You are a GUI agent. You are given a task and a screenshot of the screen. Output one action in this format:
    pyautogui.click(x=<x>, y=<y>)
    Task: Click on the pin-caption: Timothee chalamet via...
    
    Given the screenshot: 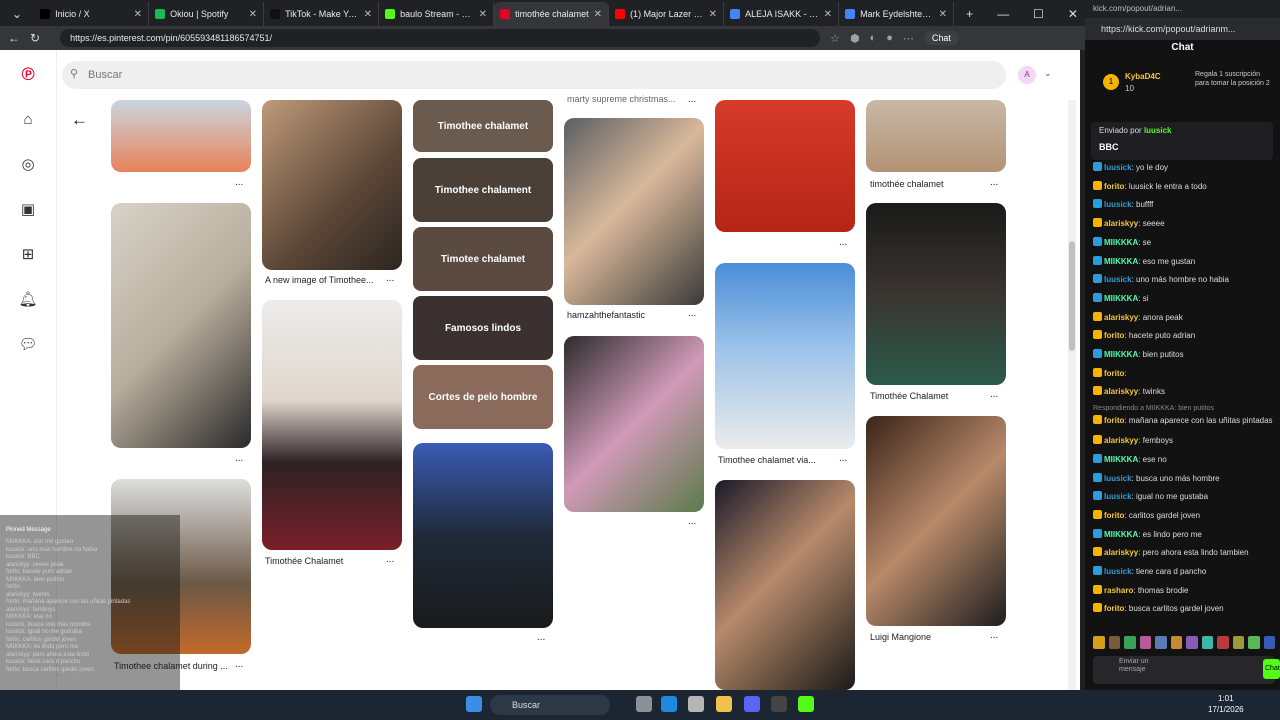 What is the action you would take?
    pyautogui.click(x=767, y=460)
    